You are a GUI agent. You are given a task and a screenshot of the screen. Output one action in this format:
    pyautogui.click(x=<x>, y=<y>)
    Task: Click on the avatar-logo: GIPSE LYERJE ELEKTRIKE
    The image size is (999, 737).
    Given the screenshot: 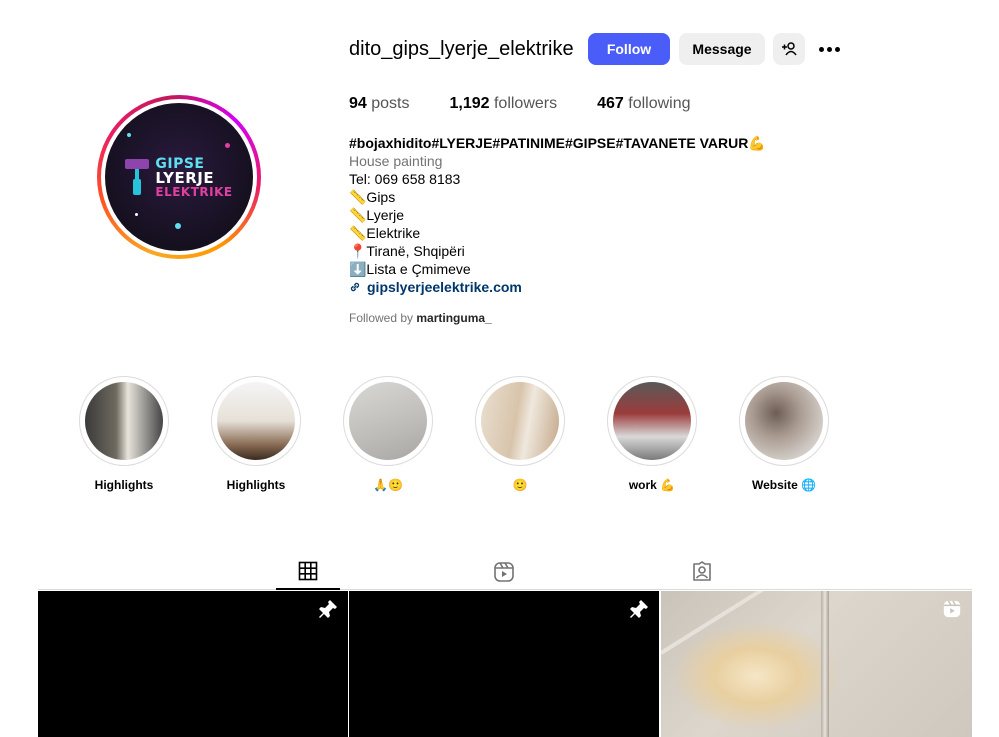 What is the action you would take?
    pyautogui.click(x=178, y=177)
    